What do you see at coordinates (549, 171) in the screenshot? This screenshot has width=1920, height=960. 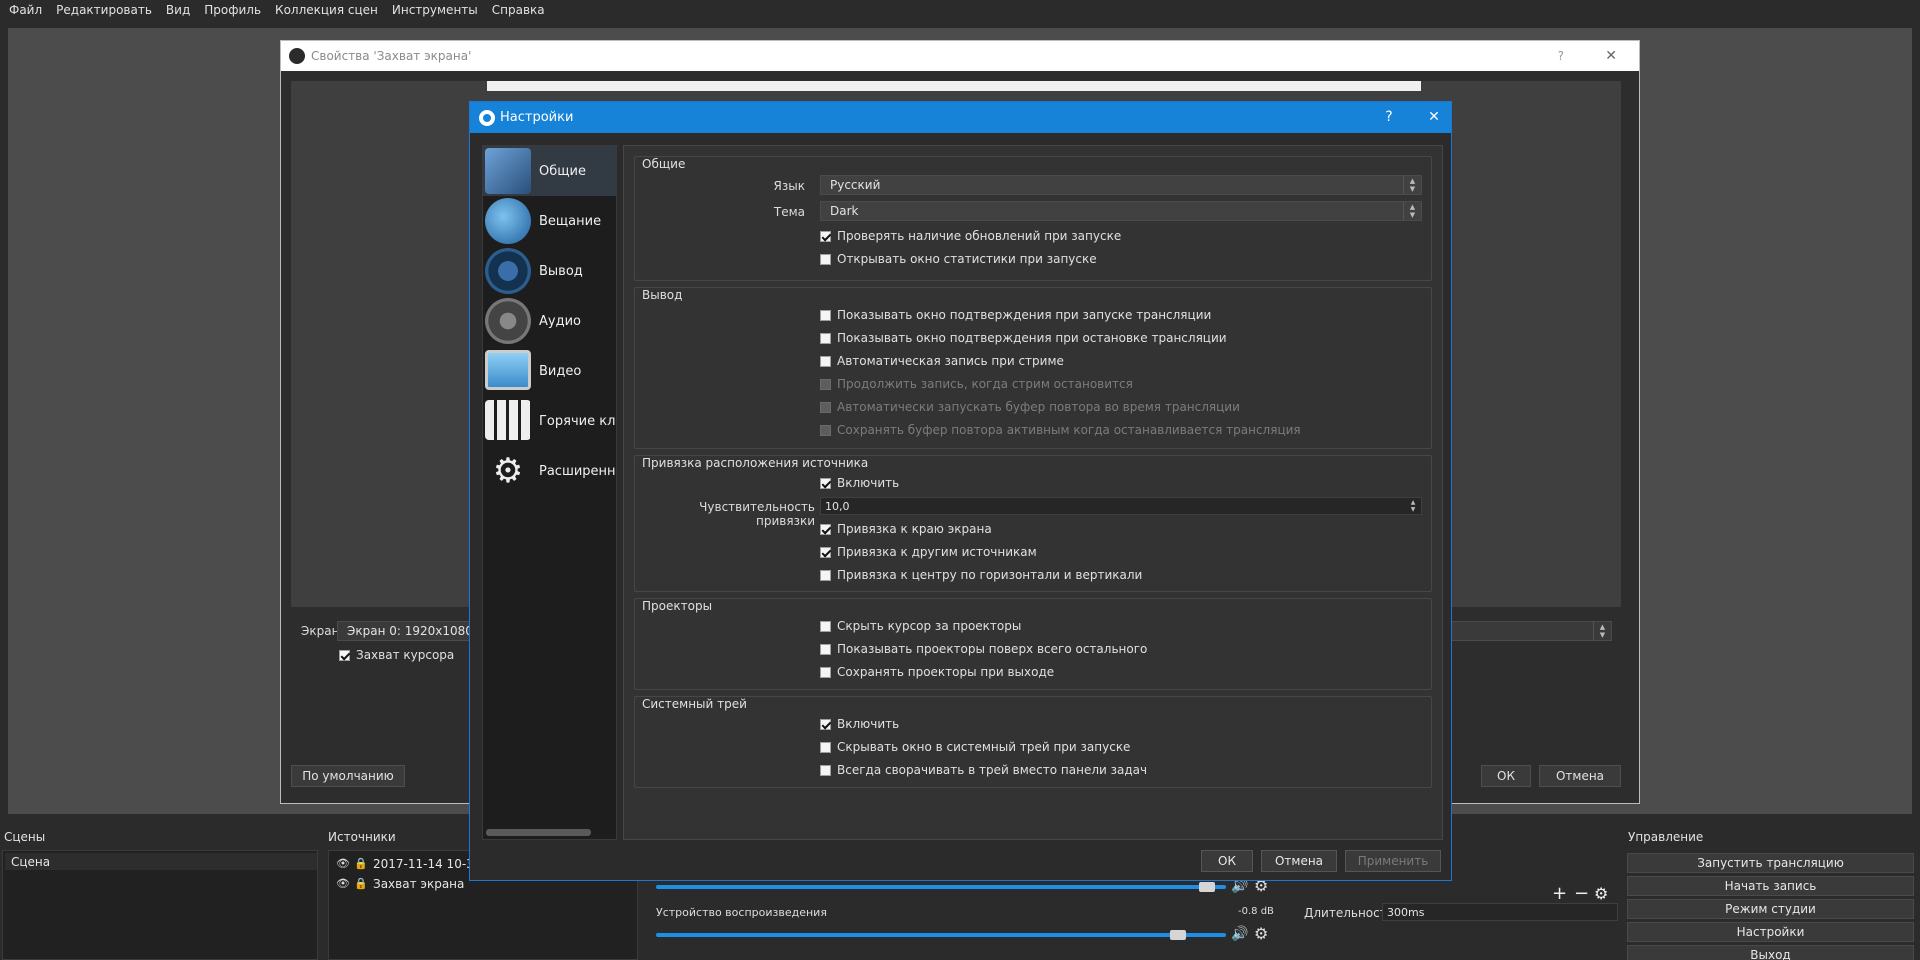 I see `nav-item-general: Общие` at bounding box center [549, 171].